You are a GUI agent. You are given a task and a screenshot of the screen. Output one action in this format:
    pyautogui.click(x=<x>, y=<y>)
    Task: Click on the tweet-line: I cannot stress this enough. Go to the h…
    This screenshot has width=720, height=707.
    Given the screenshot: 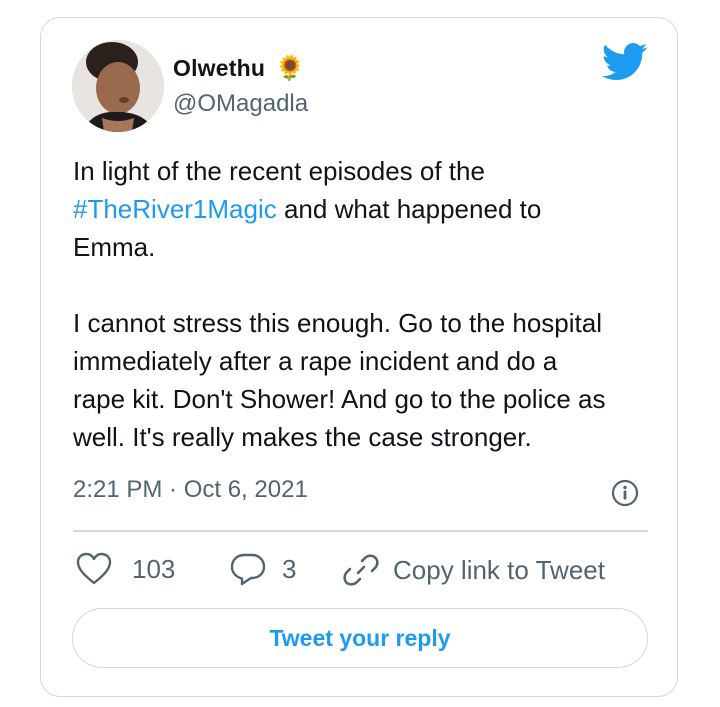 What is the action you would take?
    pyautogui.click(x=337, y=323)
    